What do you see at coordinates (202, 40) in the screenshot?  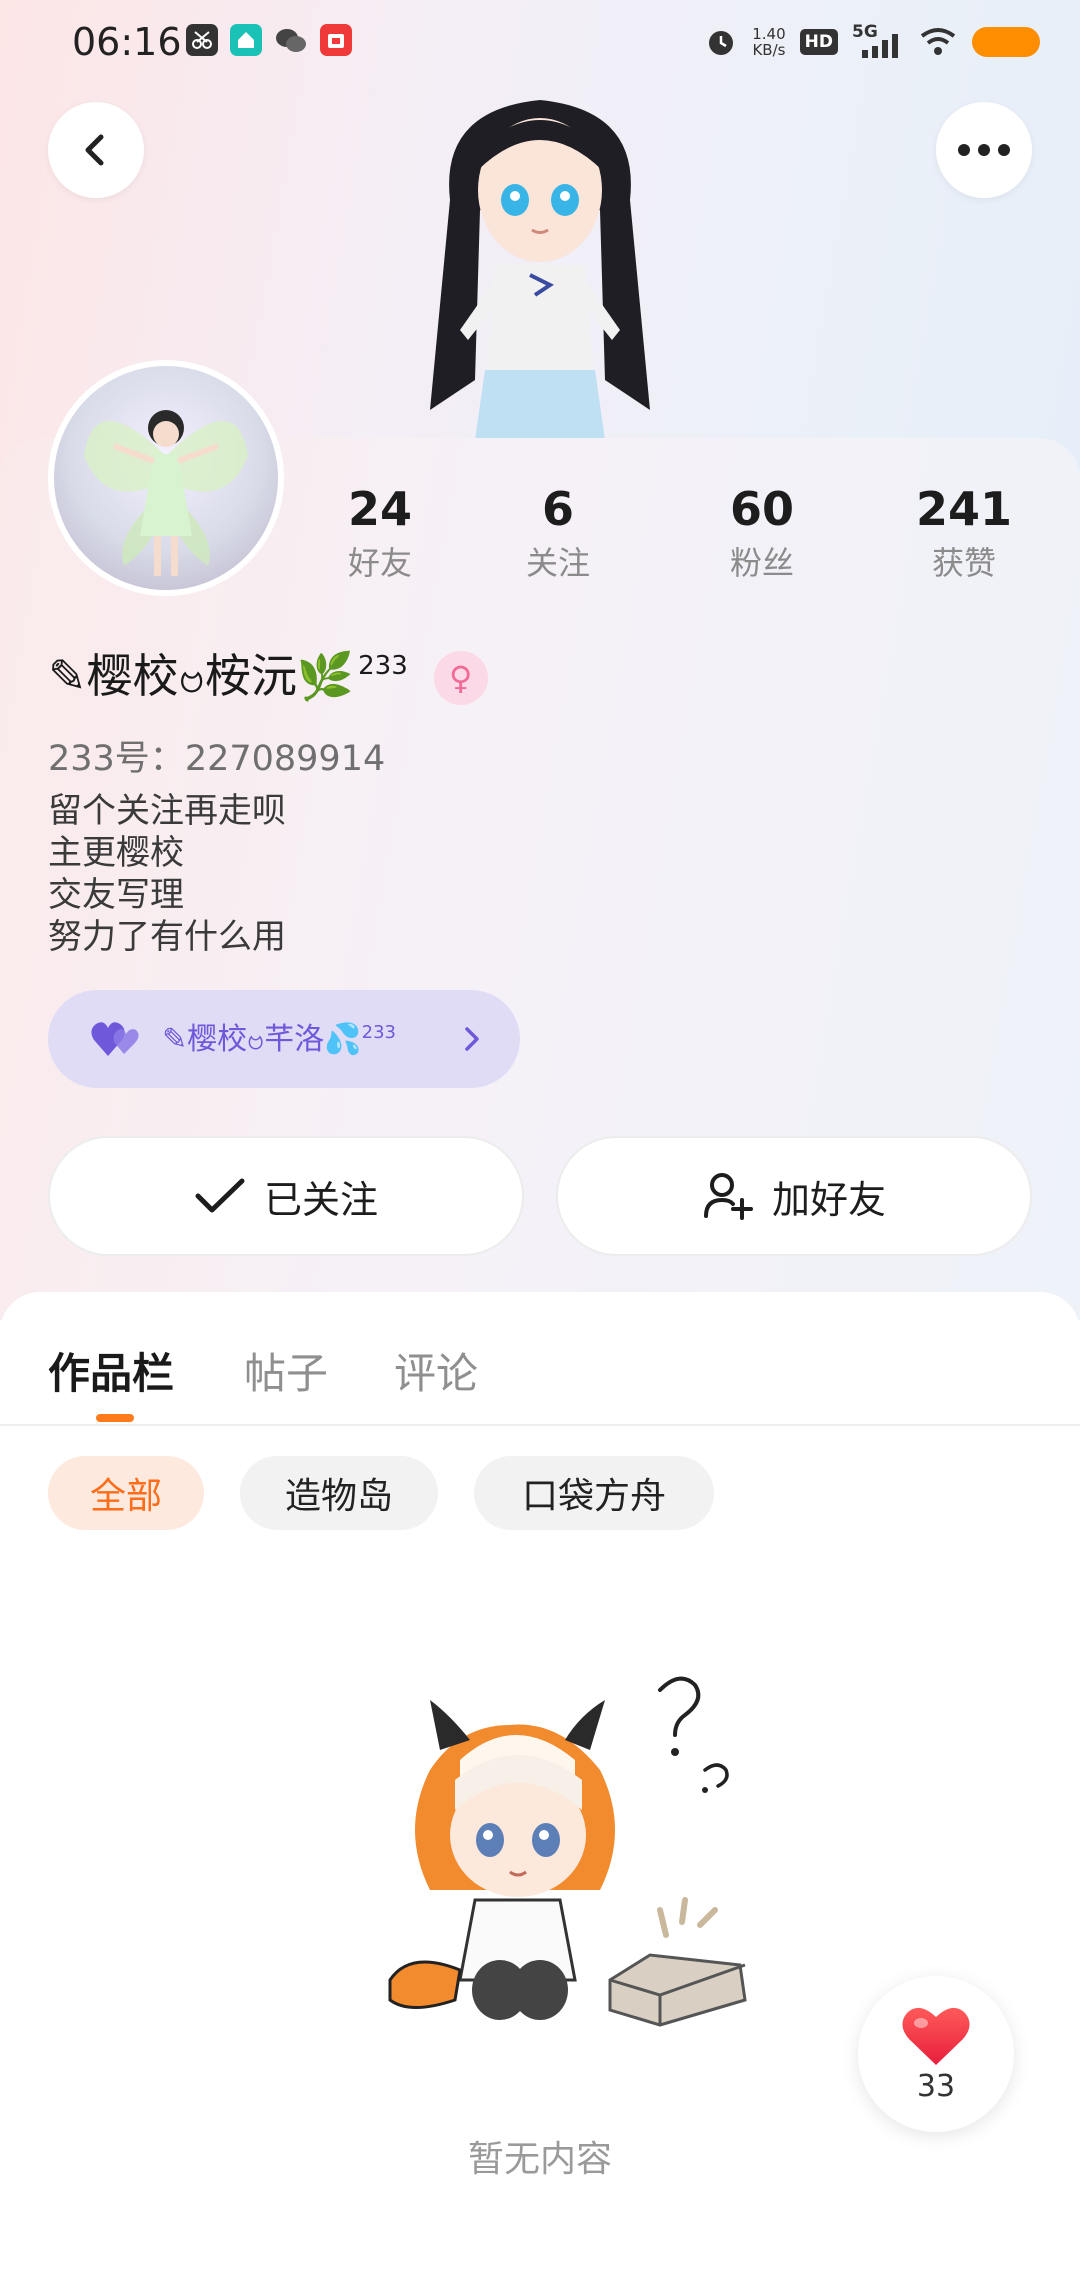 I see `scissors-app-icon` at bounding box center [202, 40].